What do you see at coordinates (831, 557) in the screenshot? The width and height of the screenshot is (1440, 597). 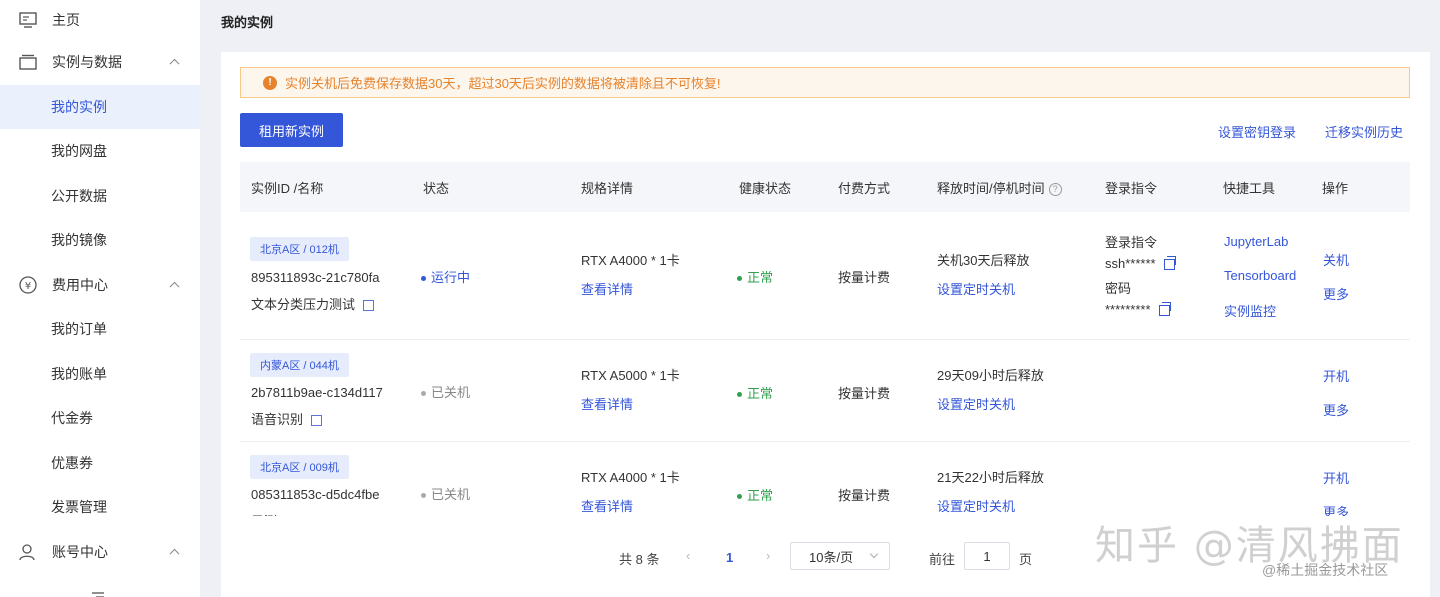 I see `page-size-value: 10条/页` at bounding box center [831, 557].